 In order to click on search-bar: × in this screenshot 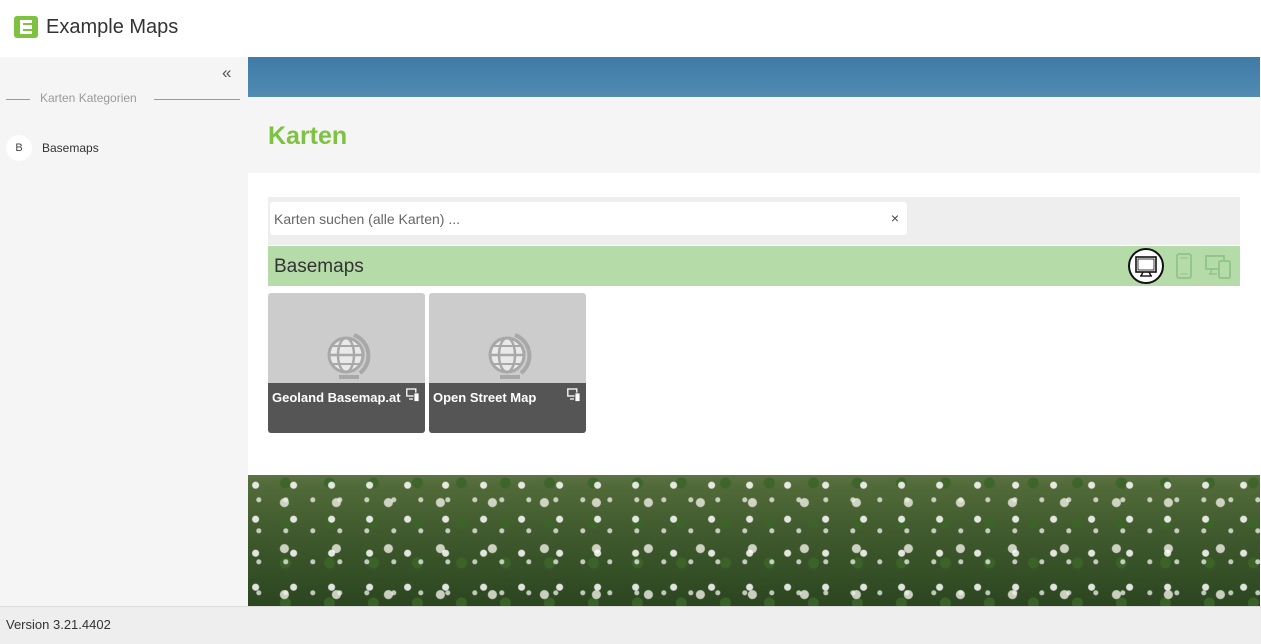, I will do `click(754, 221)`.